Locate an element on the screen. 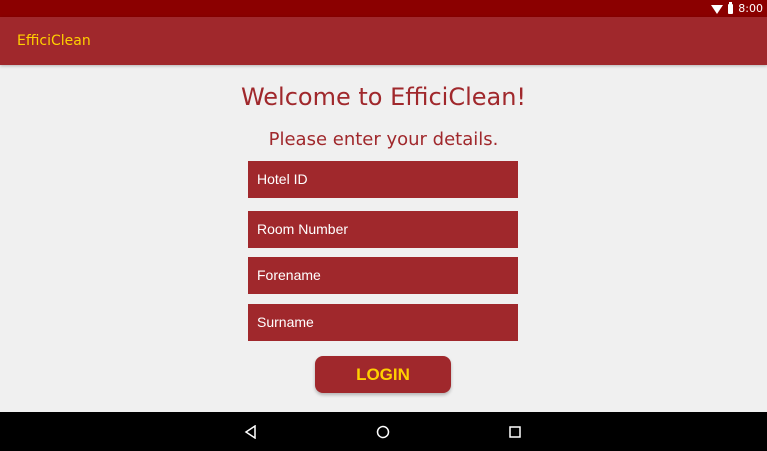  recents-button is located at coordinates (515, 431).